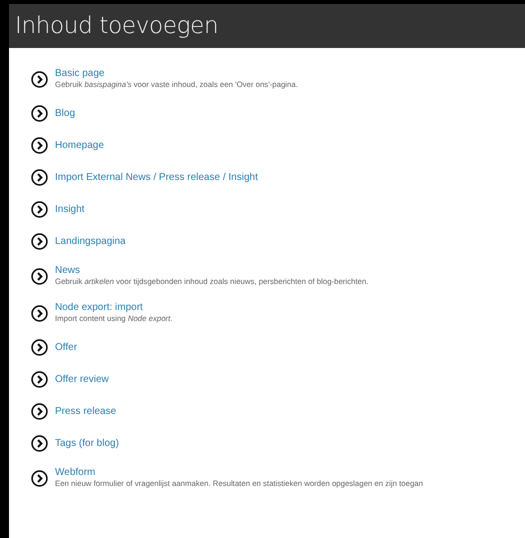 The image size is (525, 538). What do you see at coordinates (176, 74) in the screenshot?
I see `content-type-link: Basic page` at bounding box center [176, 74].